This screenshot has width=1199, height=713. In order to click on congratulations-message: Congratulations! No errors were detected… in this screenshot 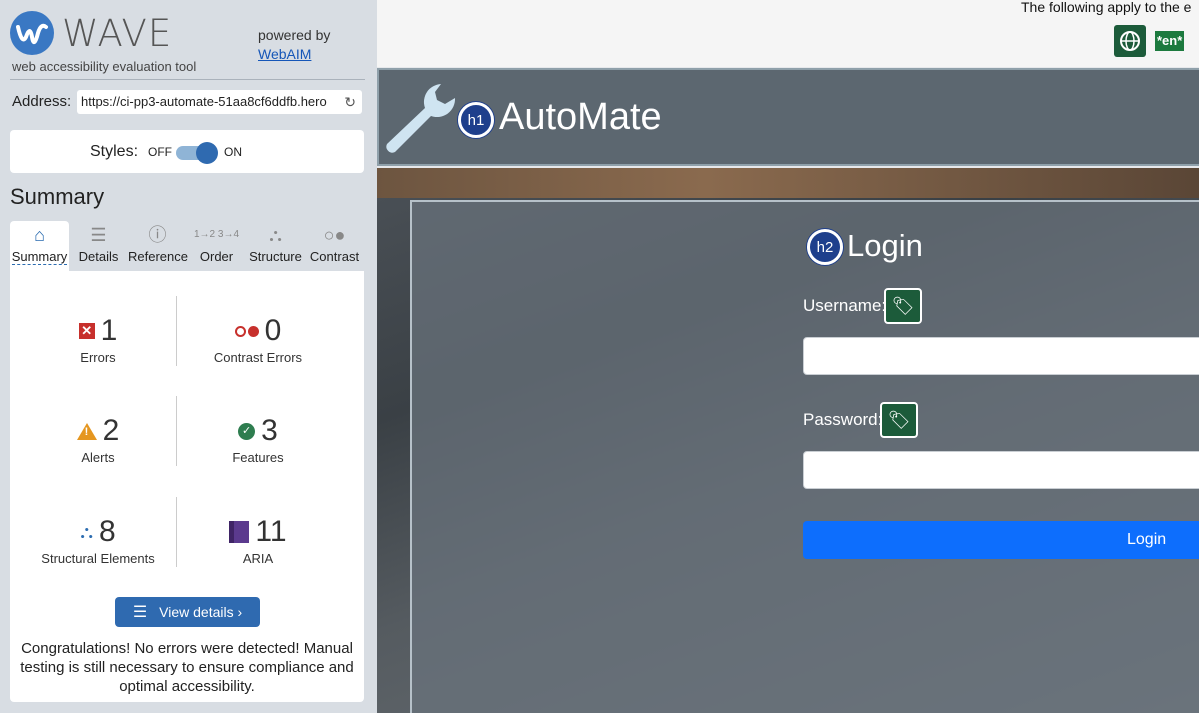, I will do `click(187, 667)`.